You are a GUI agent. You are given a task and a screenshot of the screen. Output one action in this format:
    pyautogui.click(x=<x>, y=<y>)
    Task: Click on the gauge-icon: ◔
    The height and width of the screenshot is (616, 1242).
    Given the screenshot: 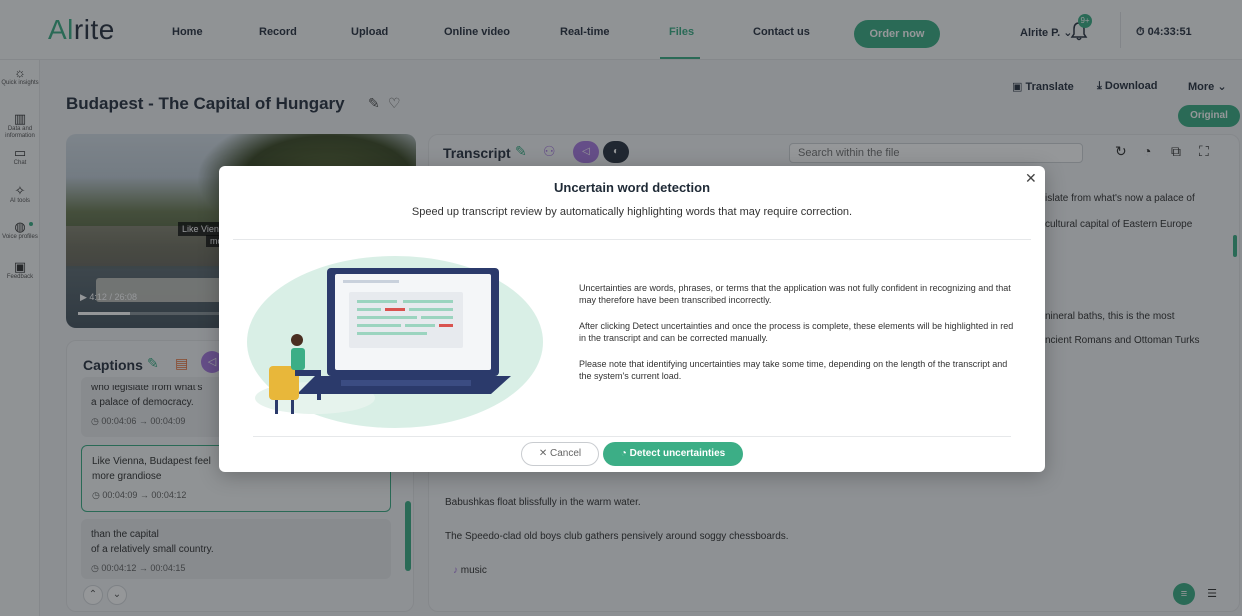 What is the action you would take?
    pyautogui.click(x=625, y=453)
    